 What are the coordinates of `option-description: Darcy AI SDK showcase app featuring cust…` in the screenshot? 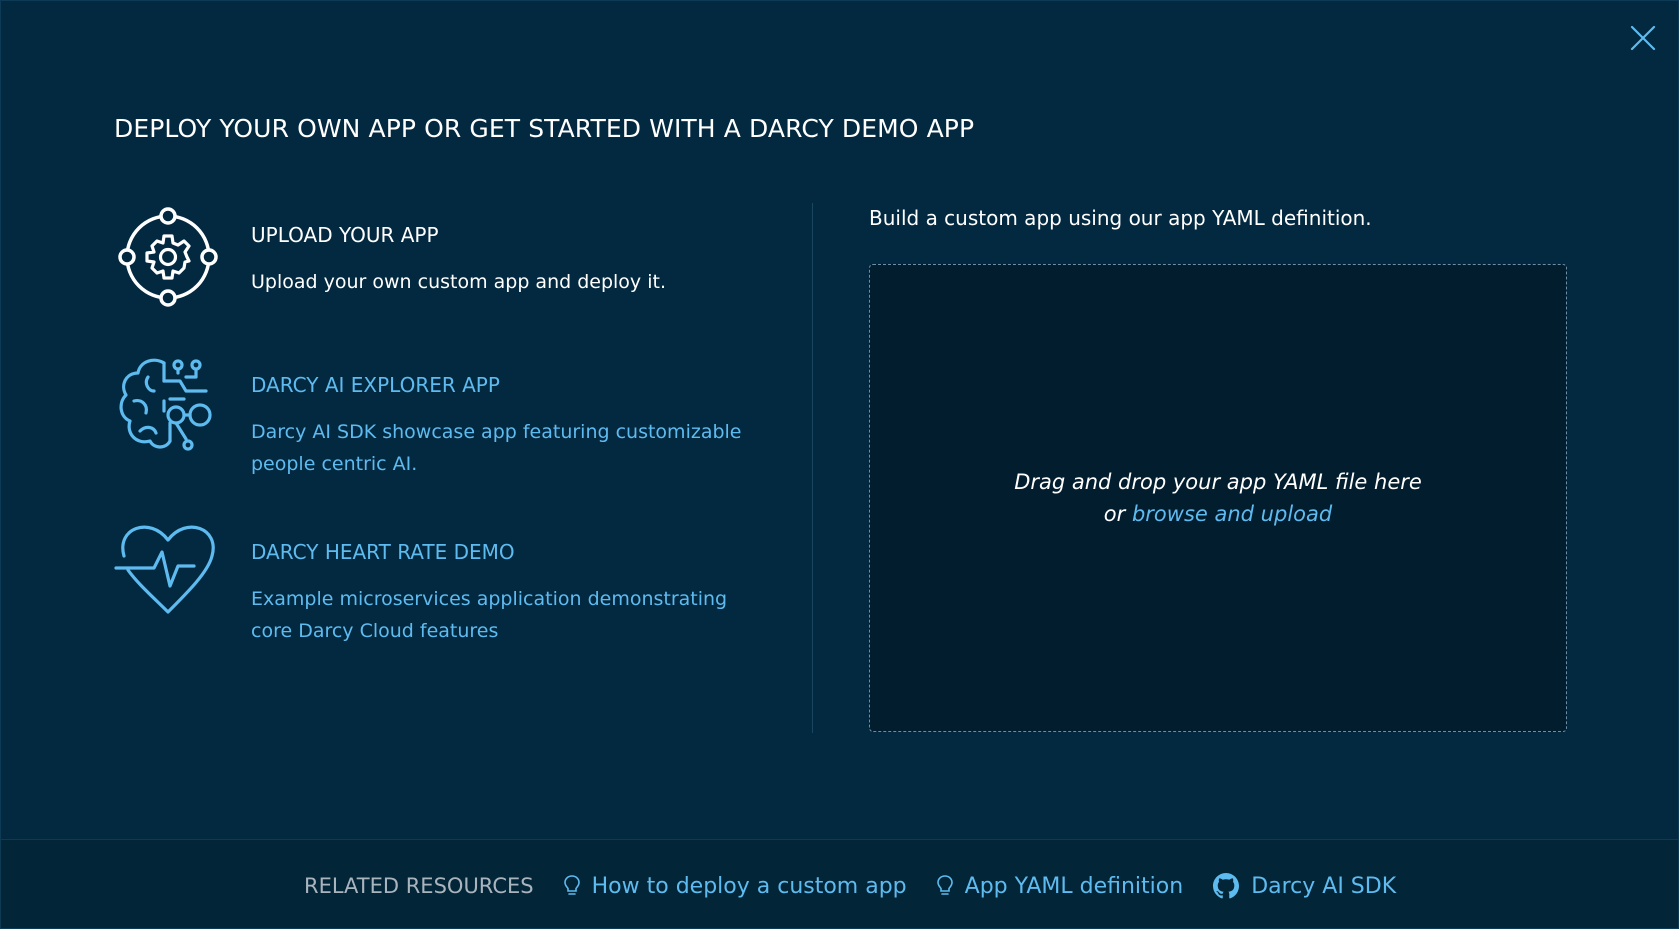 It's located at (496, 448).